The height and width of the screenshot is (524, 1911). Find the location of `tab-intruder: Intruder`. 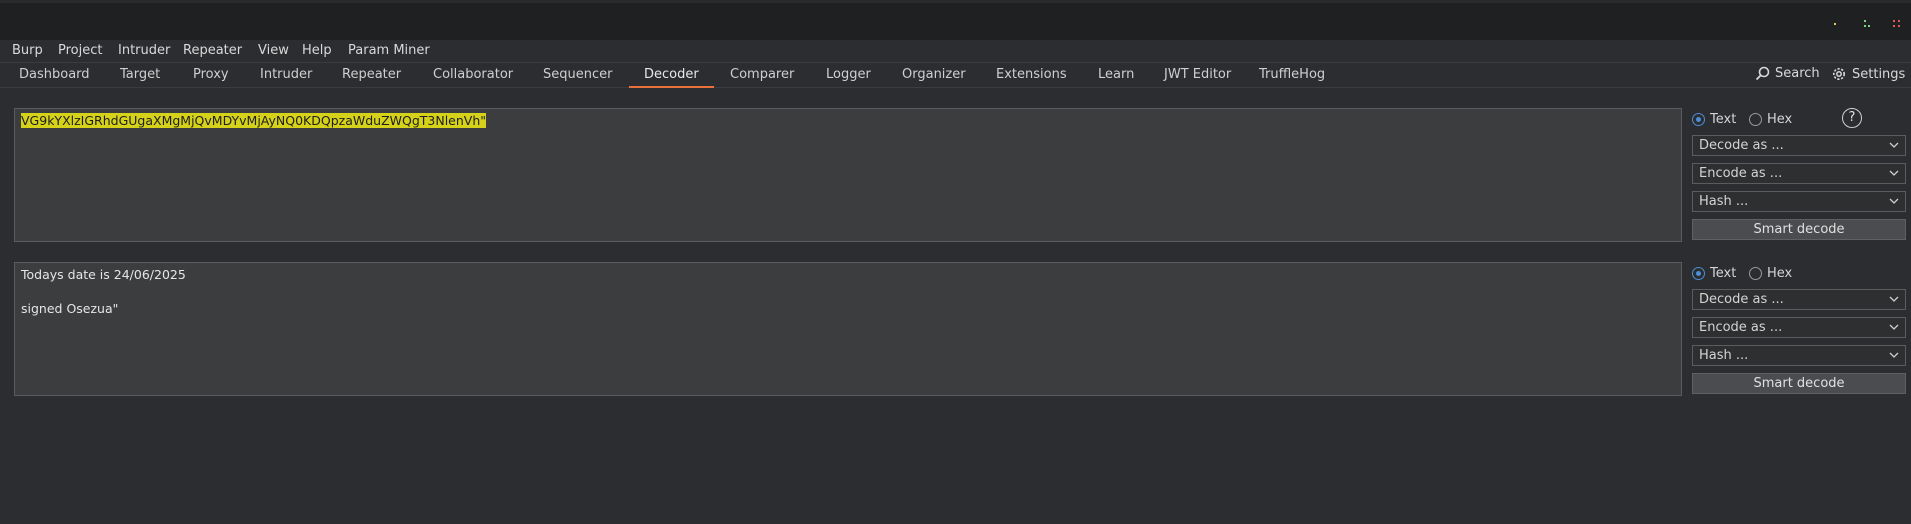

tab-intruder: Intruder is located at coordinates (286, 74).